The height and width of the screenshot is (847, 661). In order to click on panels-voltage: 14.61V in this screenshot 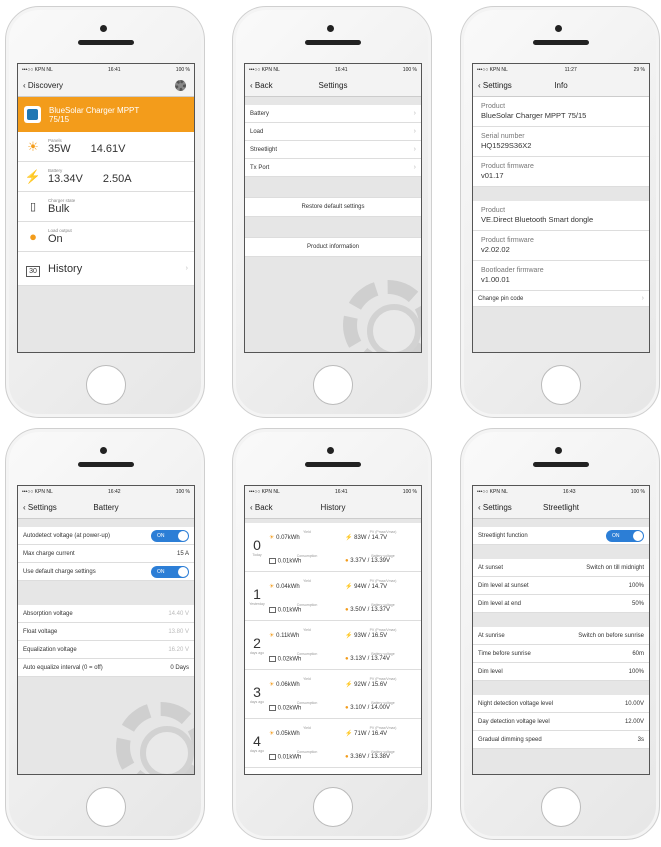, I will do `click(108, 149)`.